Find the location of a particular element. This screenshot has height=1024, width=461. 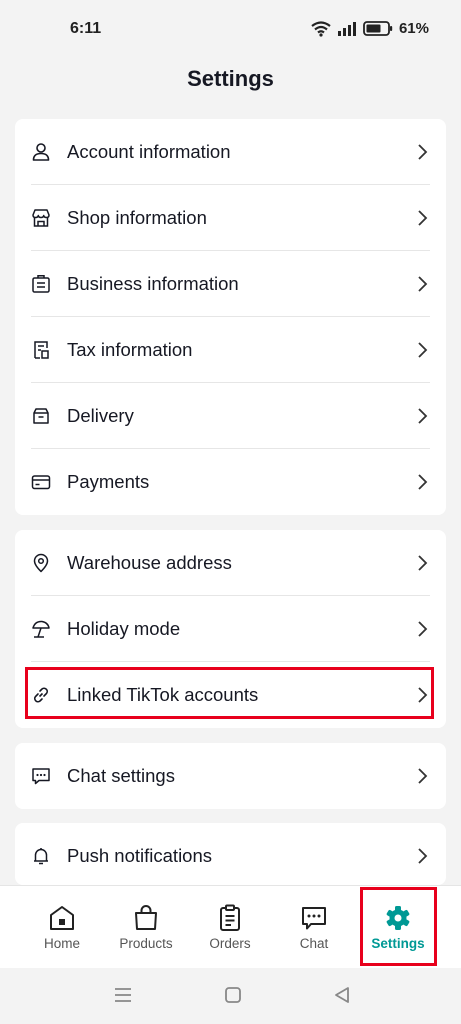

location-pin-icon is located at coordinates (41, 563).